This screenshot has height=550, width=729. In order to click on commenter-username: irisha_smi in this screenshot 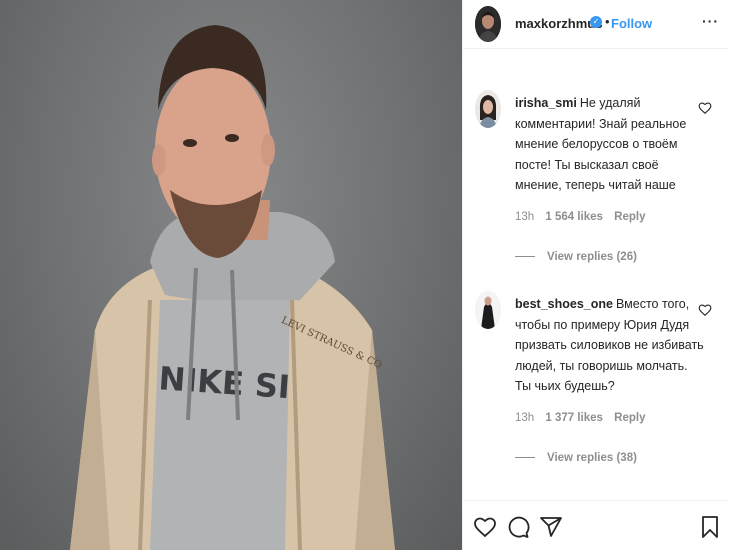, I will do `click(546, 103)`.